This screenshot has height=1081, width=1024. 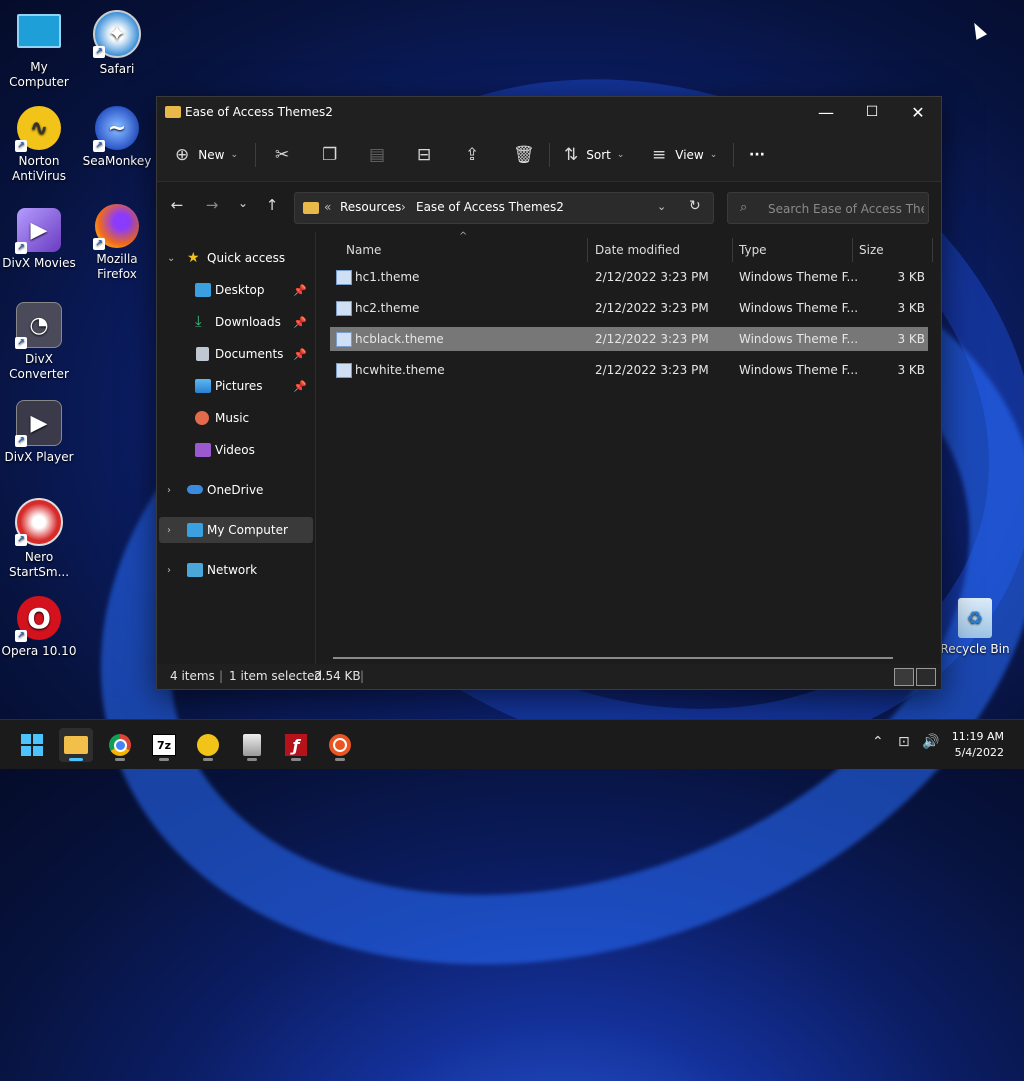 What do you see at coordinates (235, 258) in the screenshot?
I see `sidebar-item-quick-access: ⌄ ★ Quick access` at bounding box center [235, 258].